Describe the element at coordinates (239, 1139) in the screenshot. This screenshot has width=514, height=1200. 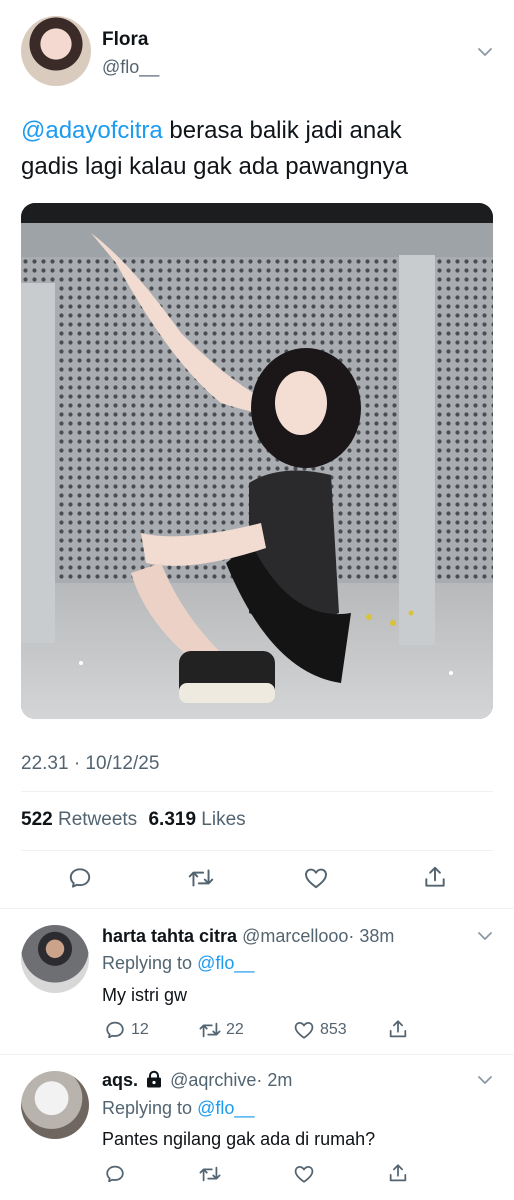
I see `reply-text: Pantes ngilang gak ada di rumah?` at that location.